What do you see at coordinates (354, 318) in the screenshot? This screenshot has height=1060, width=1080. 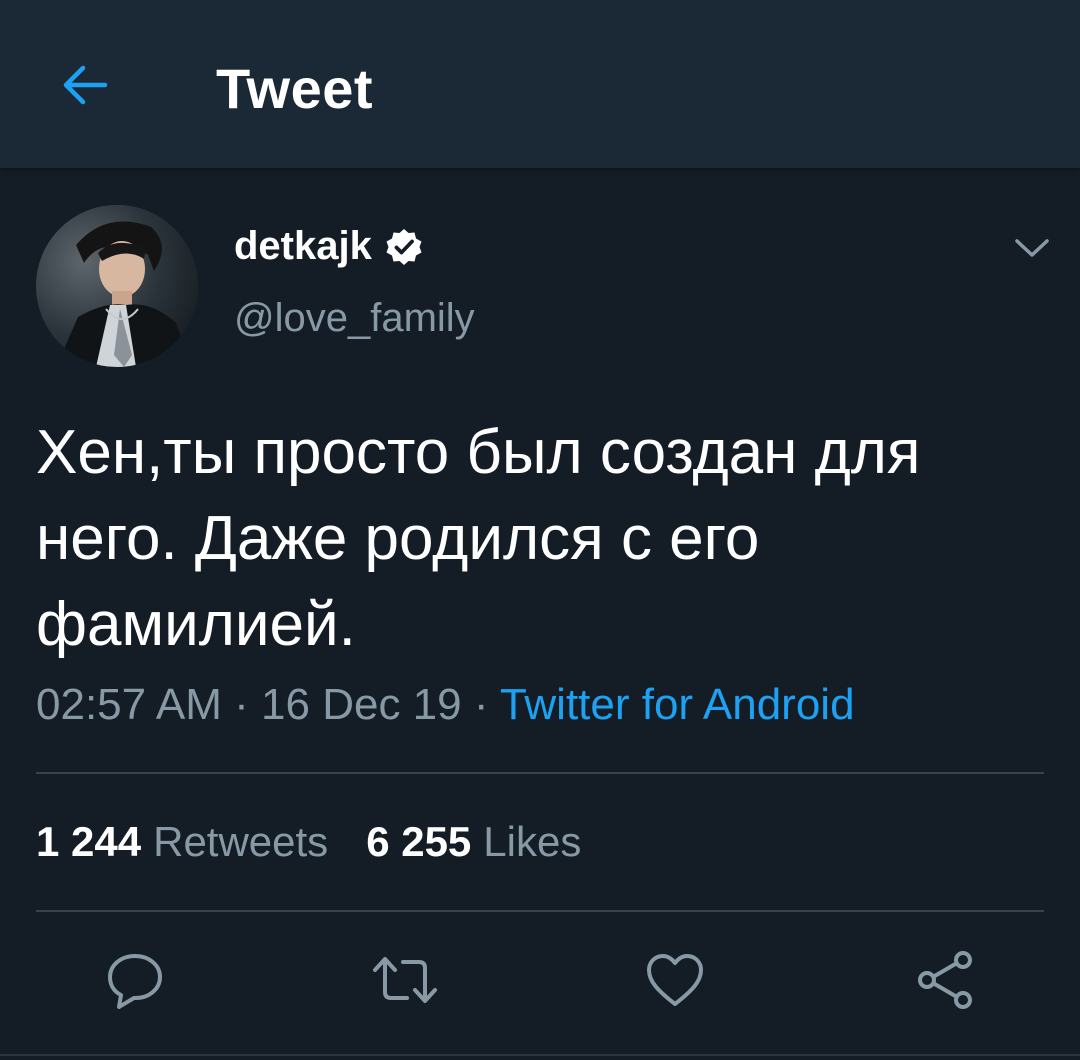 I see `author-handle: @love_family` at bounding box center [354, 318].